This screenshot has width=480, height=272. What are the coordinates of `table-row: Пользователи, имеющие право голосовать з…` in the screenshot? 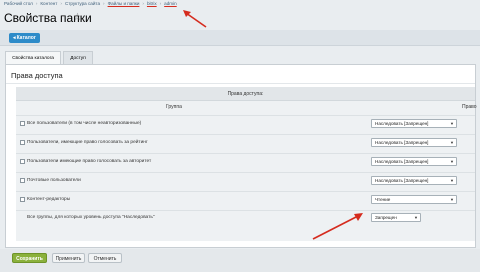 It's located at (245, 143).